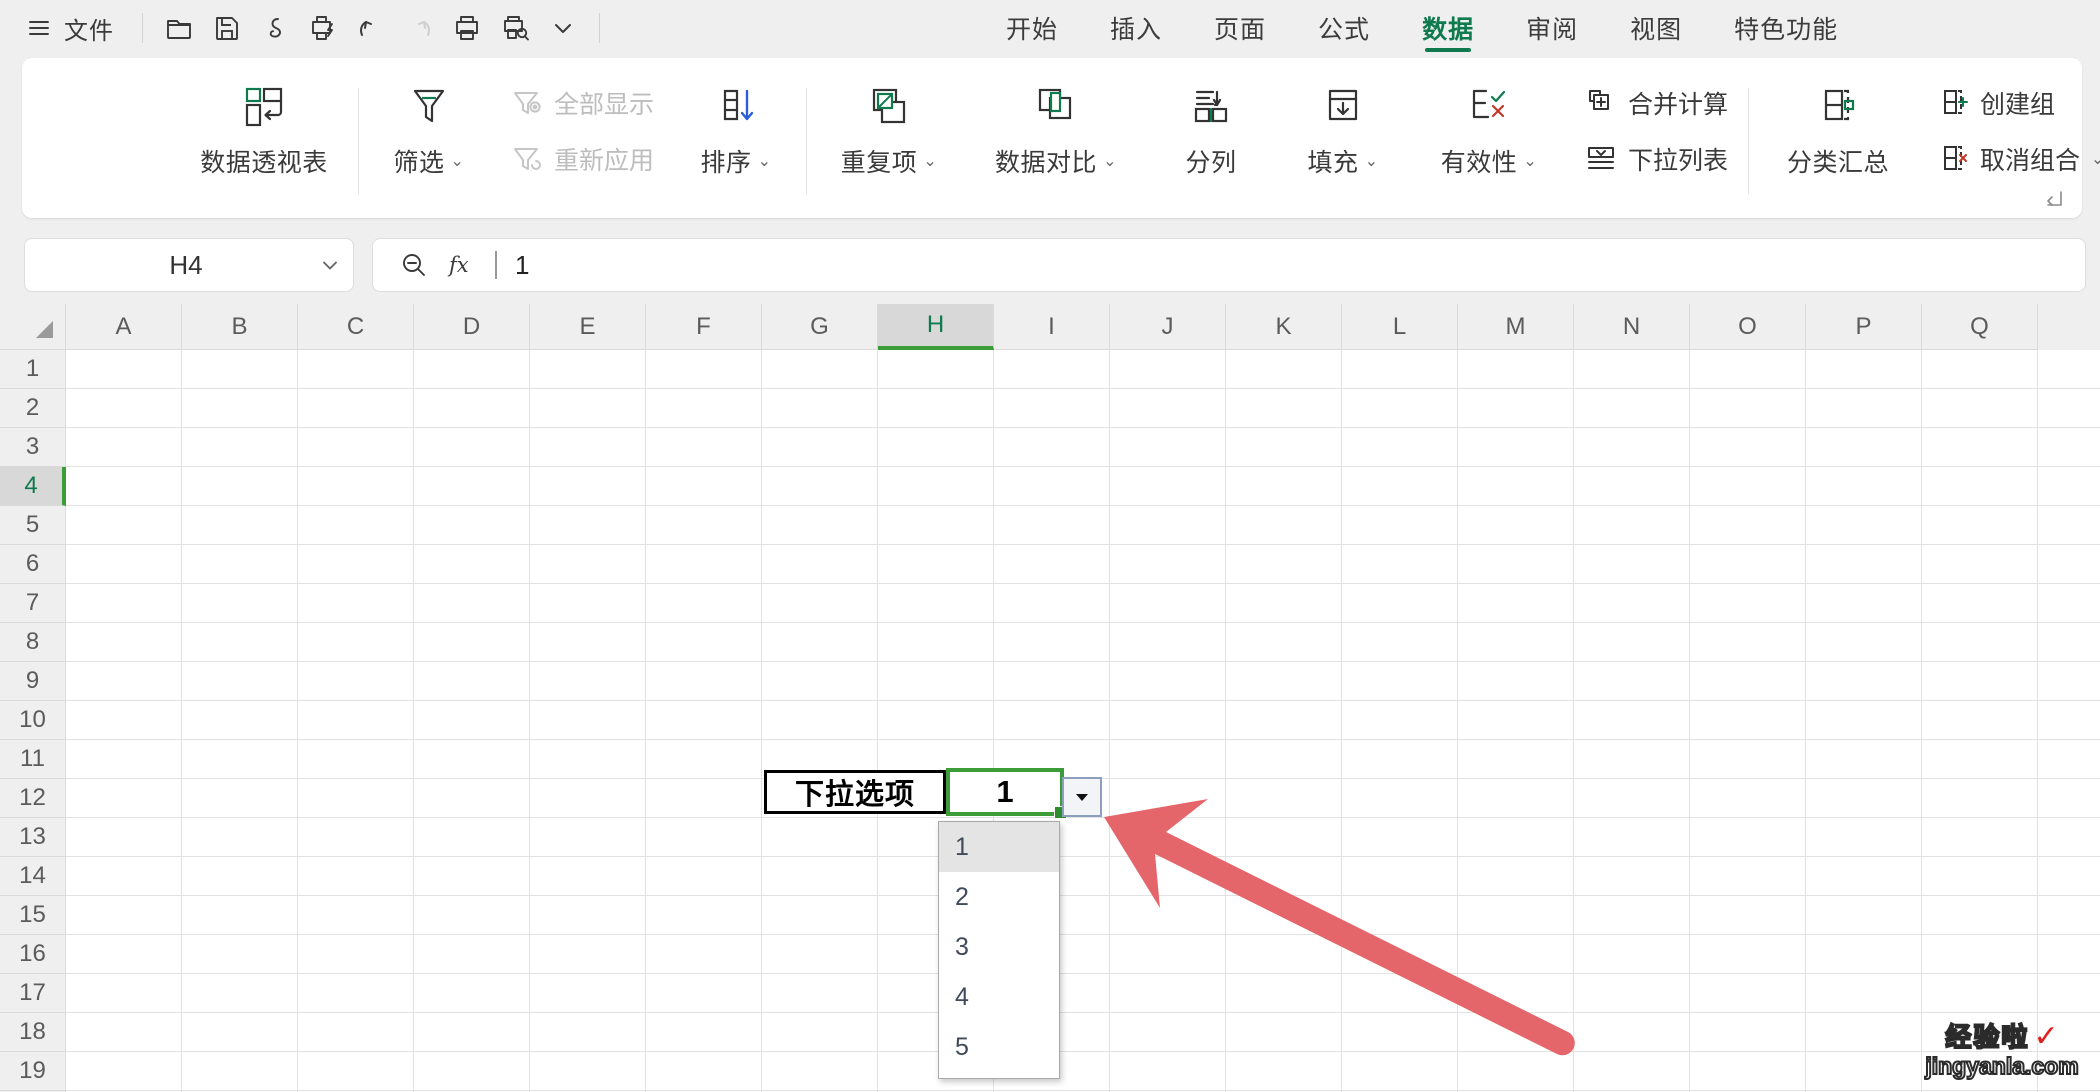 This screenshot has height=1092, width=2100. Describe the element at coordinates (1656, 28) in the screenshot. I see `tab-view: 视图` at that location.